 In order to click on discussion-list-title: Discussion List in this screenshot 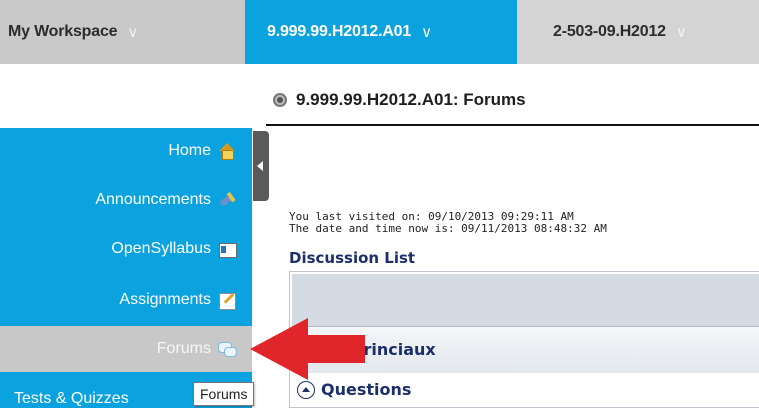, I will do `click(352, 258)`.